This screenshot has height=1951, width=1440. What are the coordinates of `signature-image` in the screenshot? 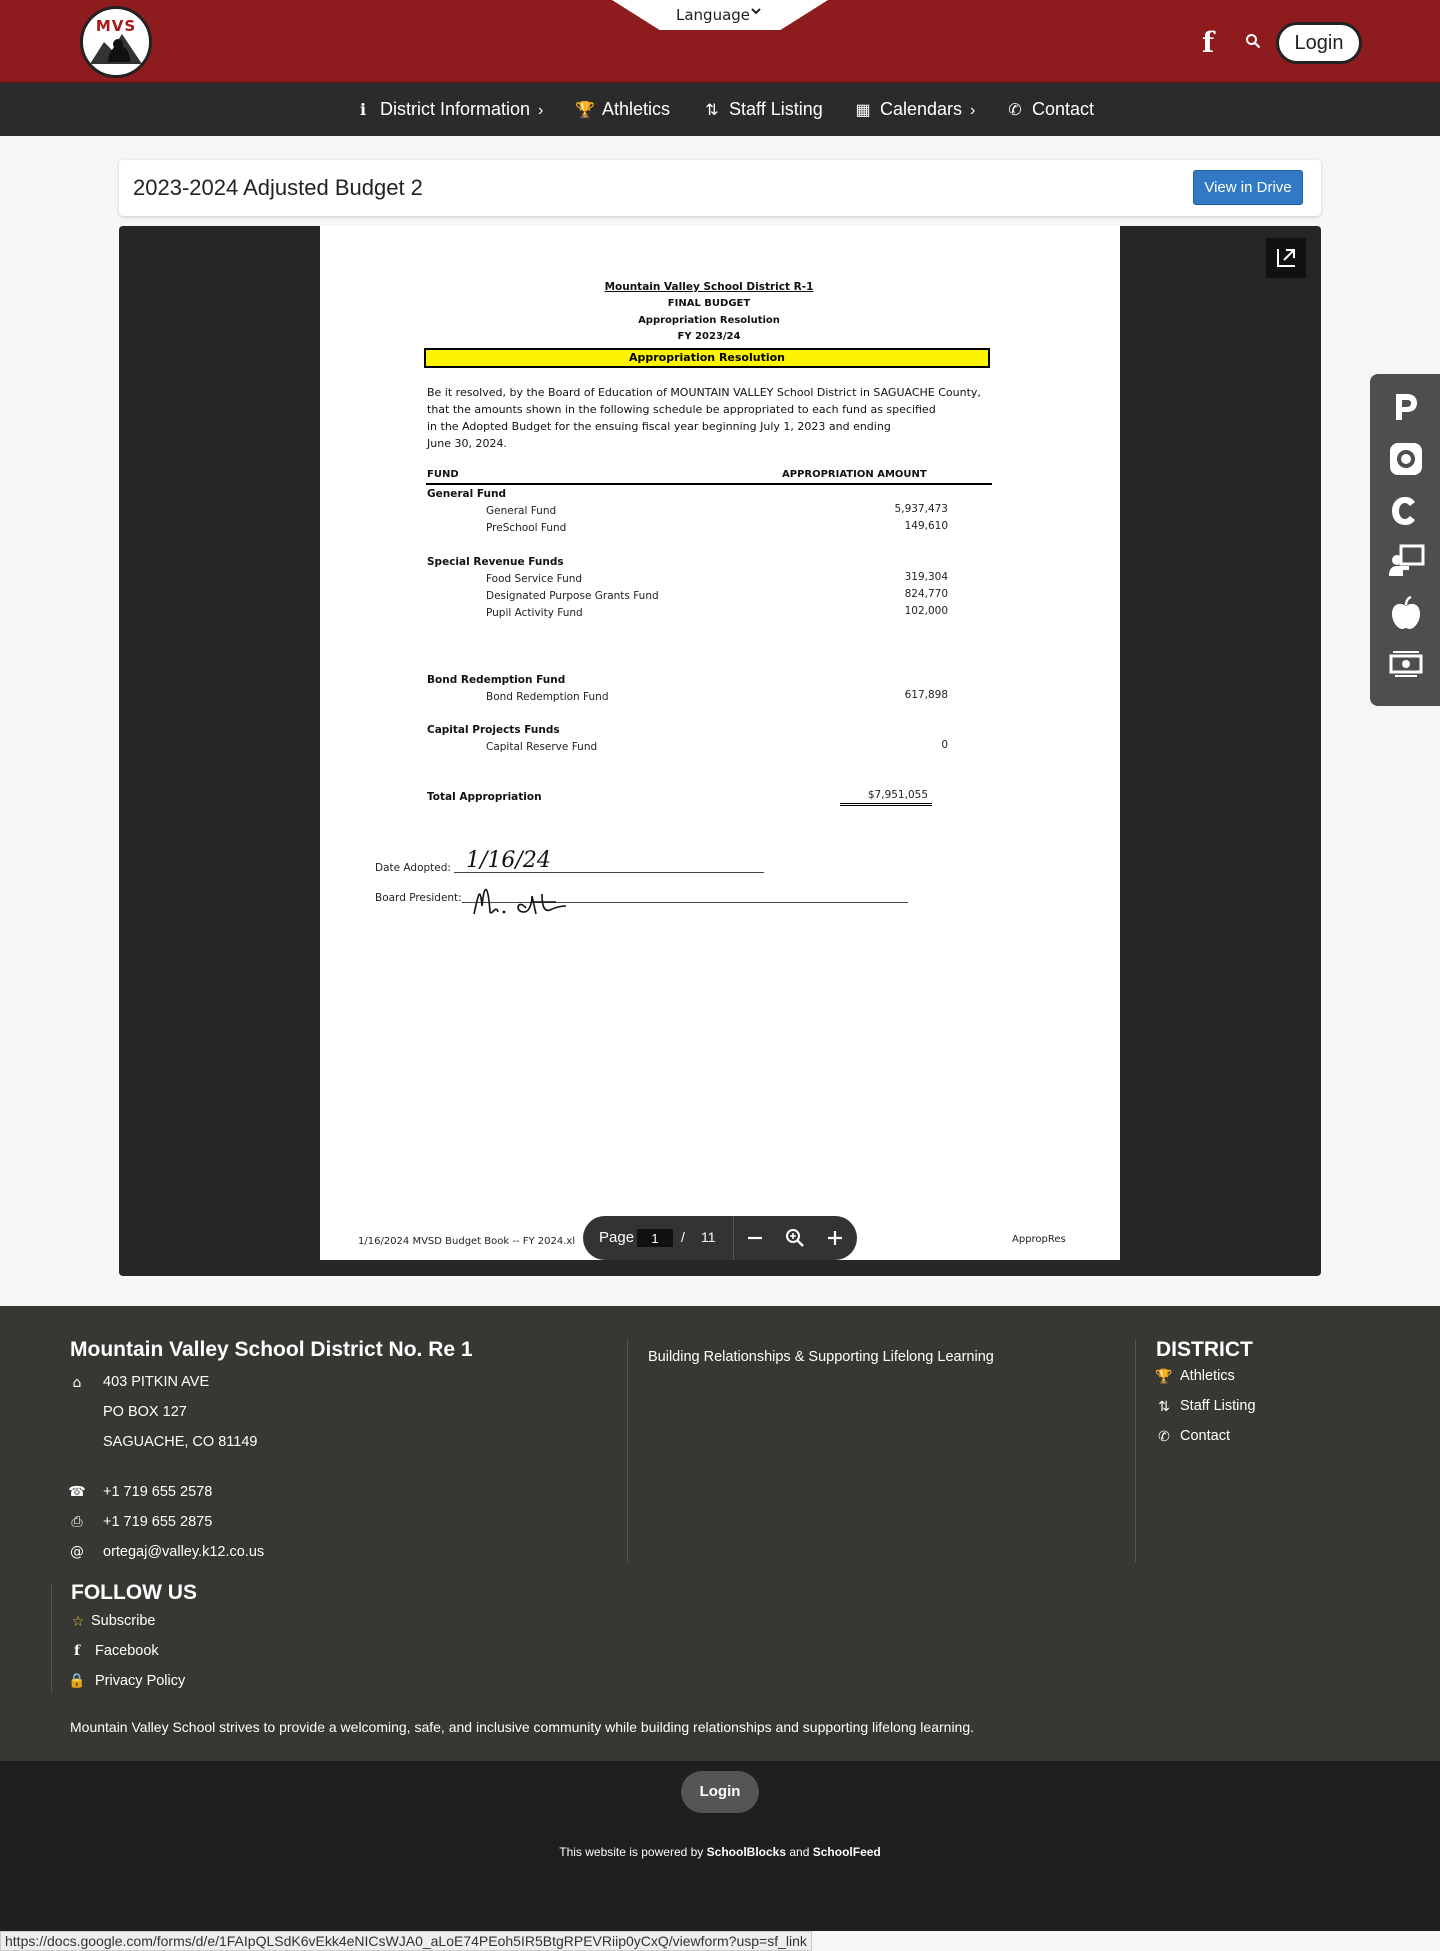 It's located at (520, 901).